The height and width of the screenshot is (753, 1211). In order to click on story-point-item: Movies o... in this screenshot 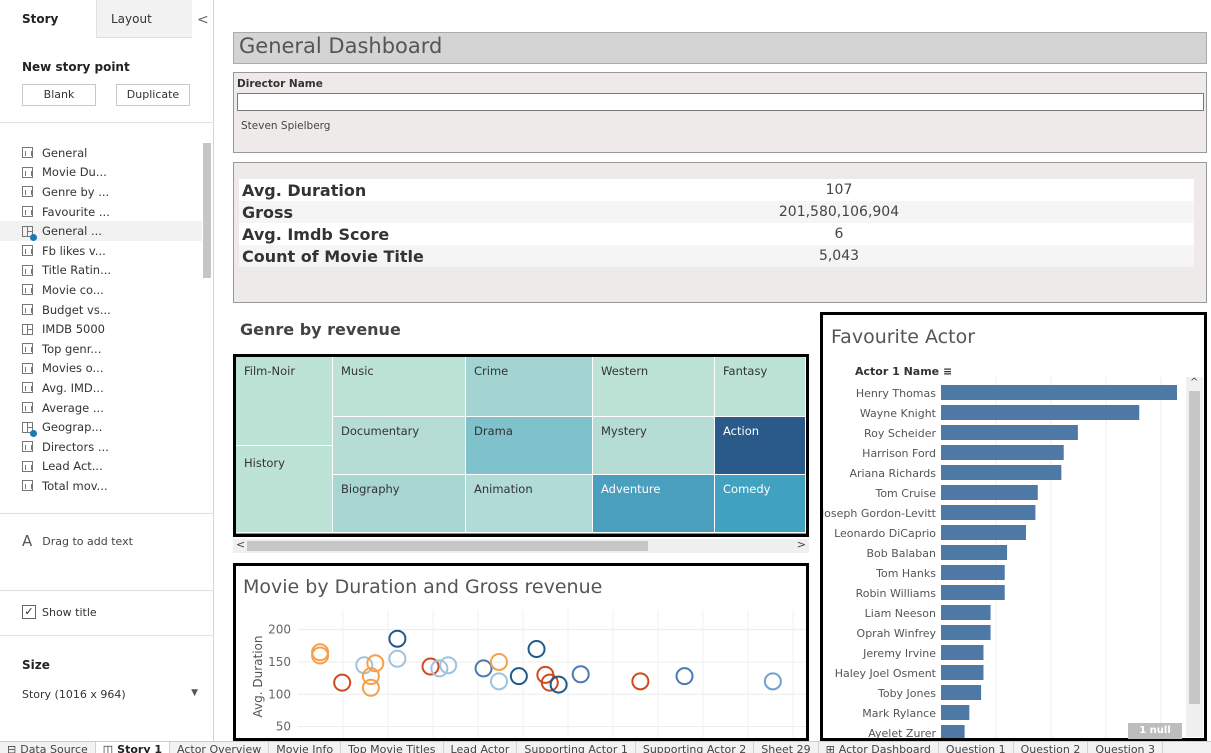, I will do `click(112, 369)`.